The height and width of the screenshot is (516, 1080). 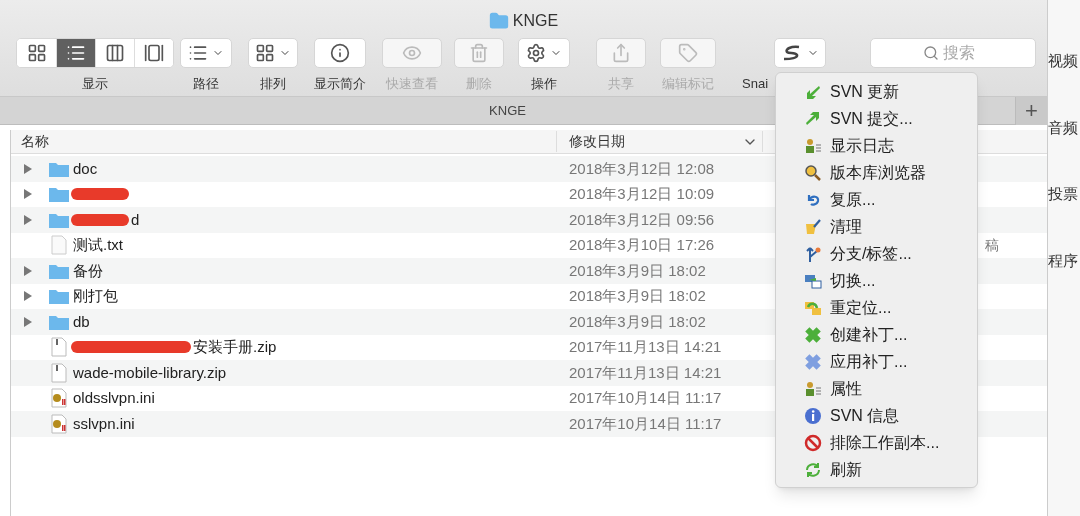 I want to click on toolbar-label: 路径, so click(x=206, y=84).